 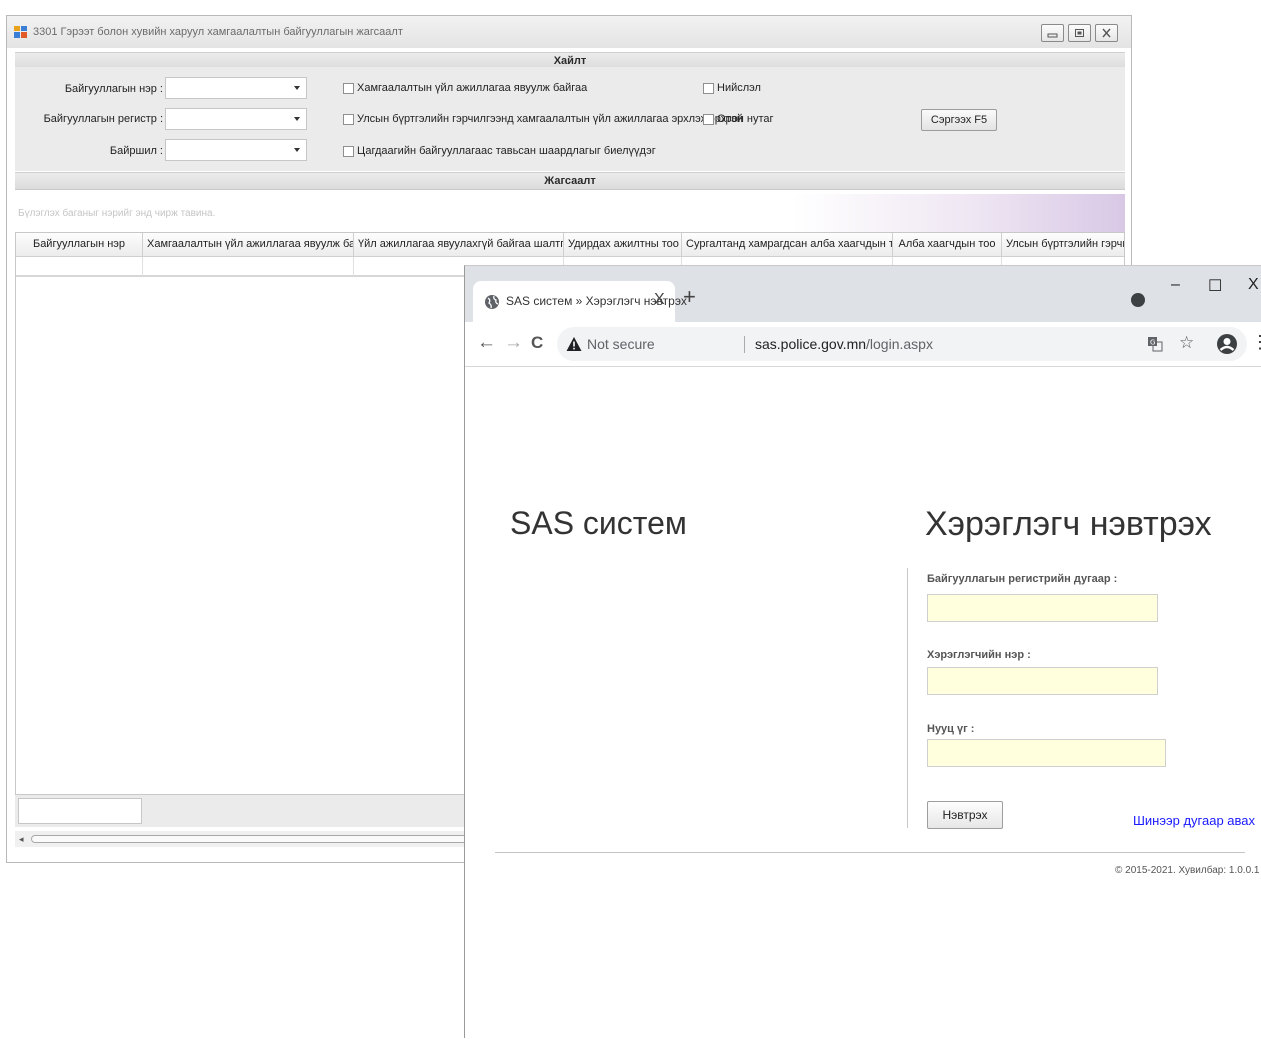 What do you see at coordinates (492, 302) in the screenshot?
I see `globe-icon` at bounding box center [492, 302].